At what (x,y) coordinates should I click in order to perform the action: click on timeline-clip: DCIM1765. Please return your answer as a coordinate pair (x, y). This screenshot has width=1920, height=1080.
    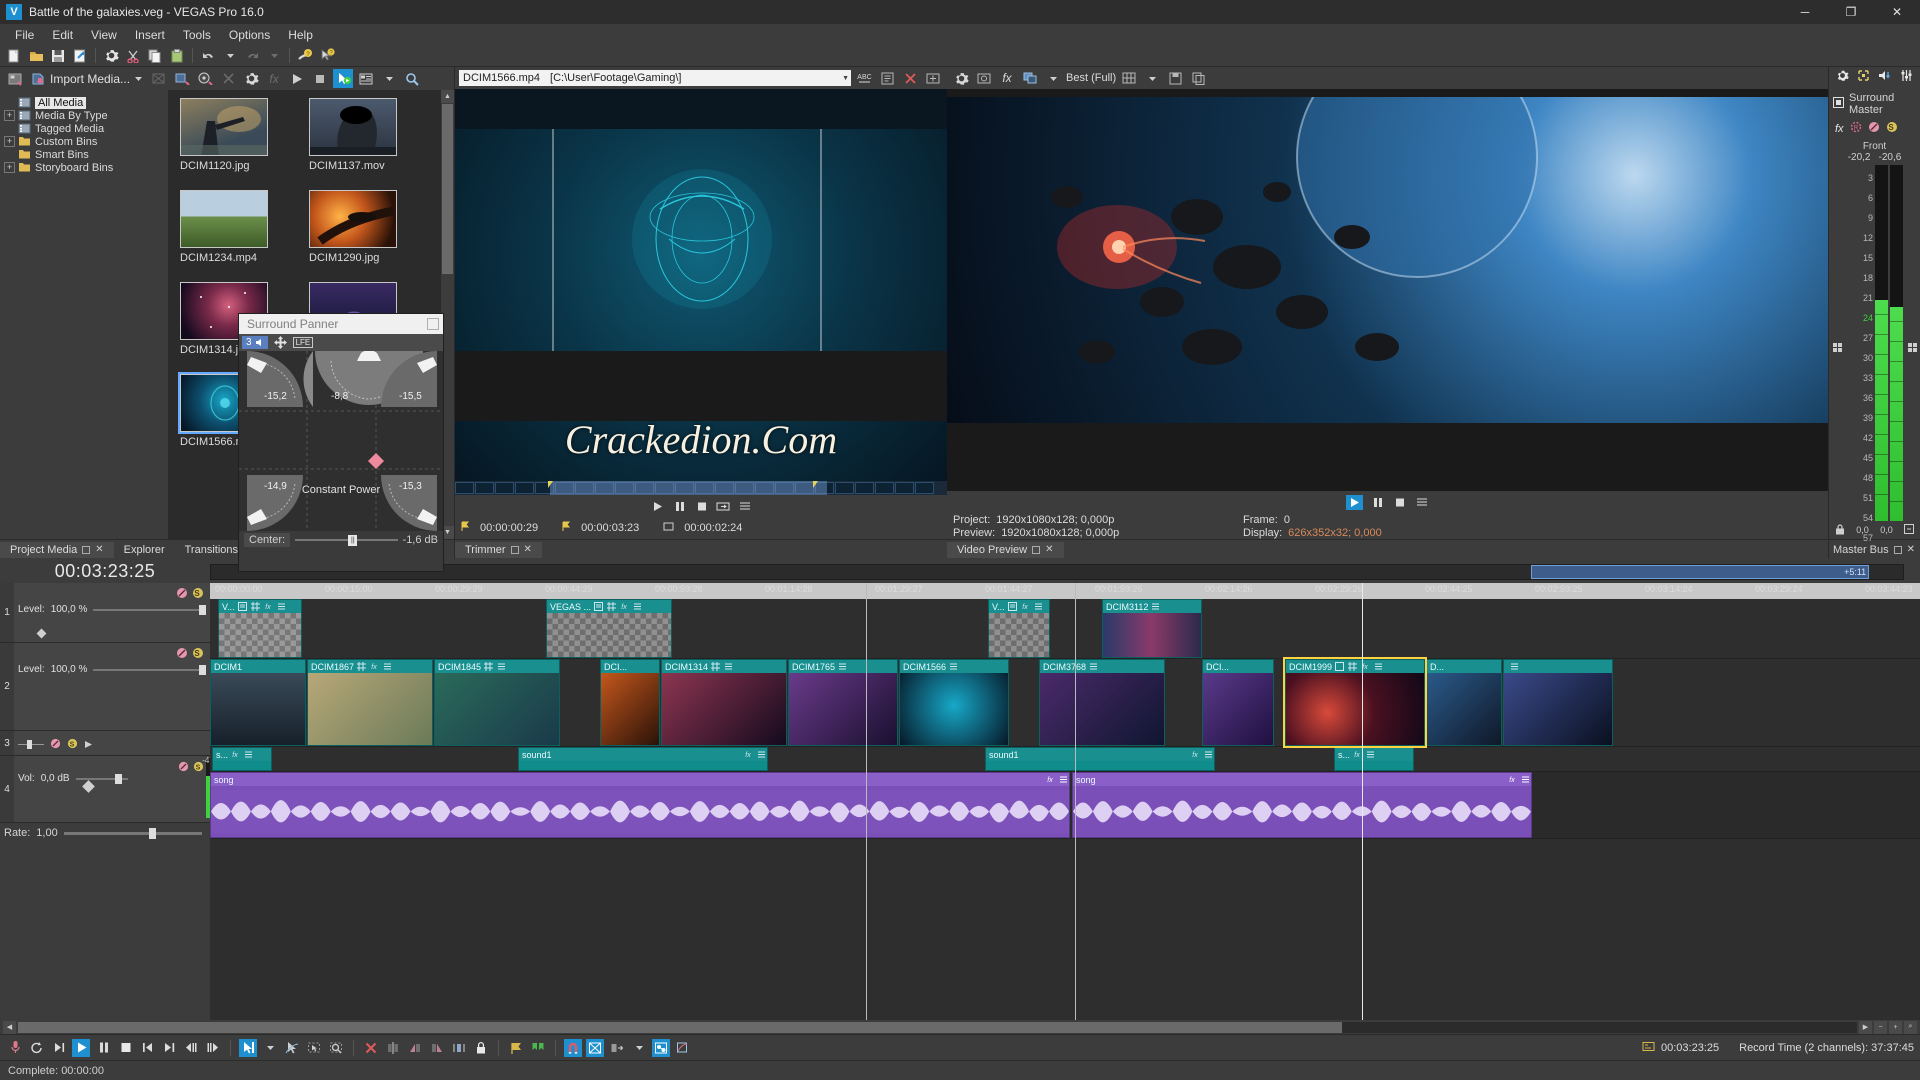
    Looking at the image, I should click on (843, 702).